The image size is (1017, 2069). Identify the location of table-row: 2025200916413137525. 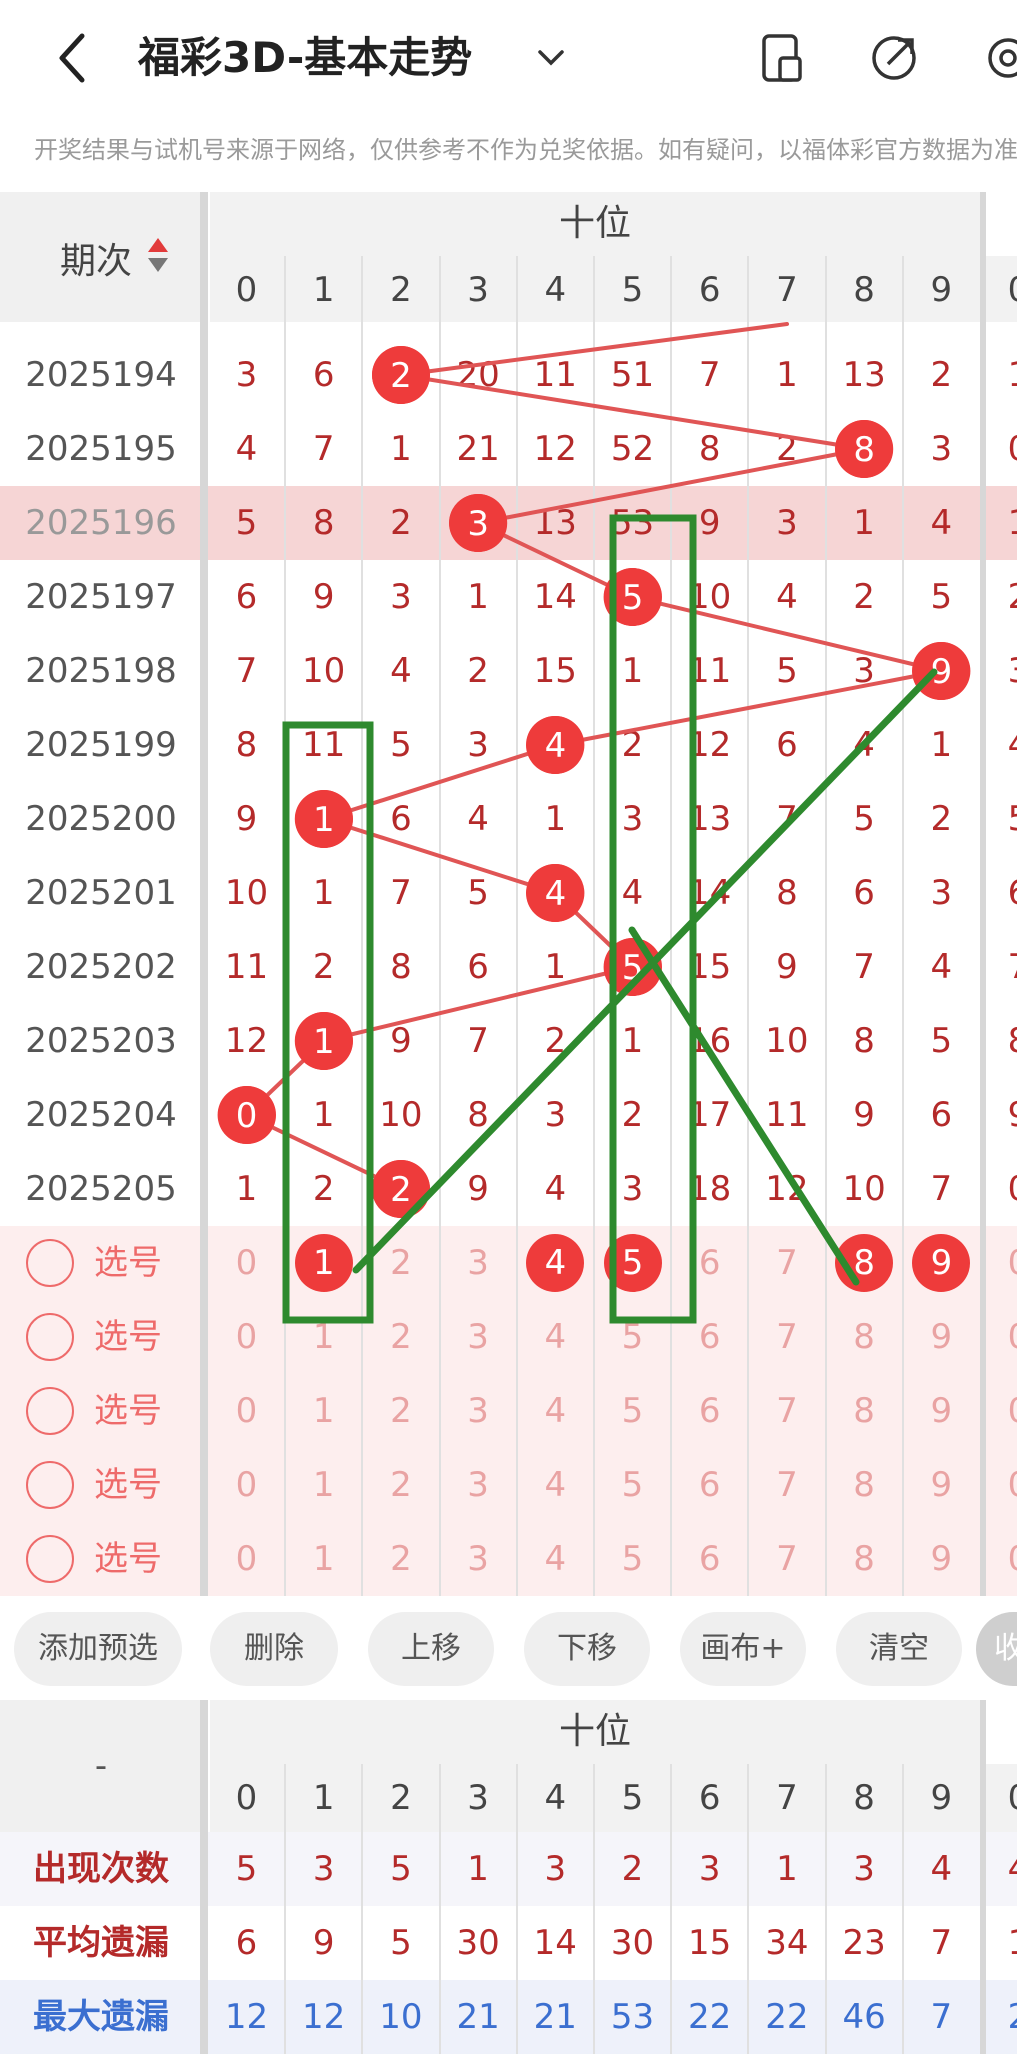
(508, 819).